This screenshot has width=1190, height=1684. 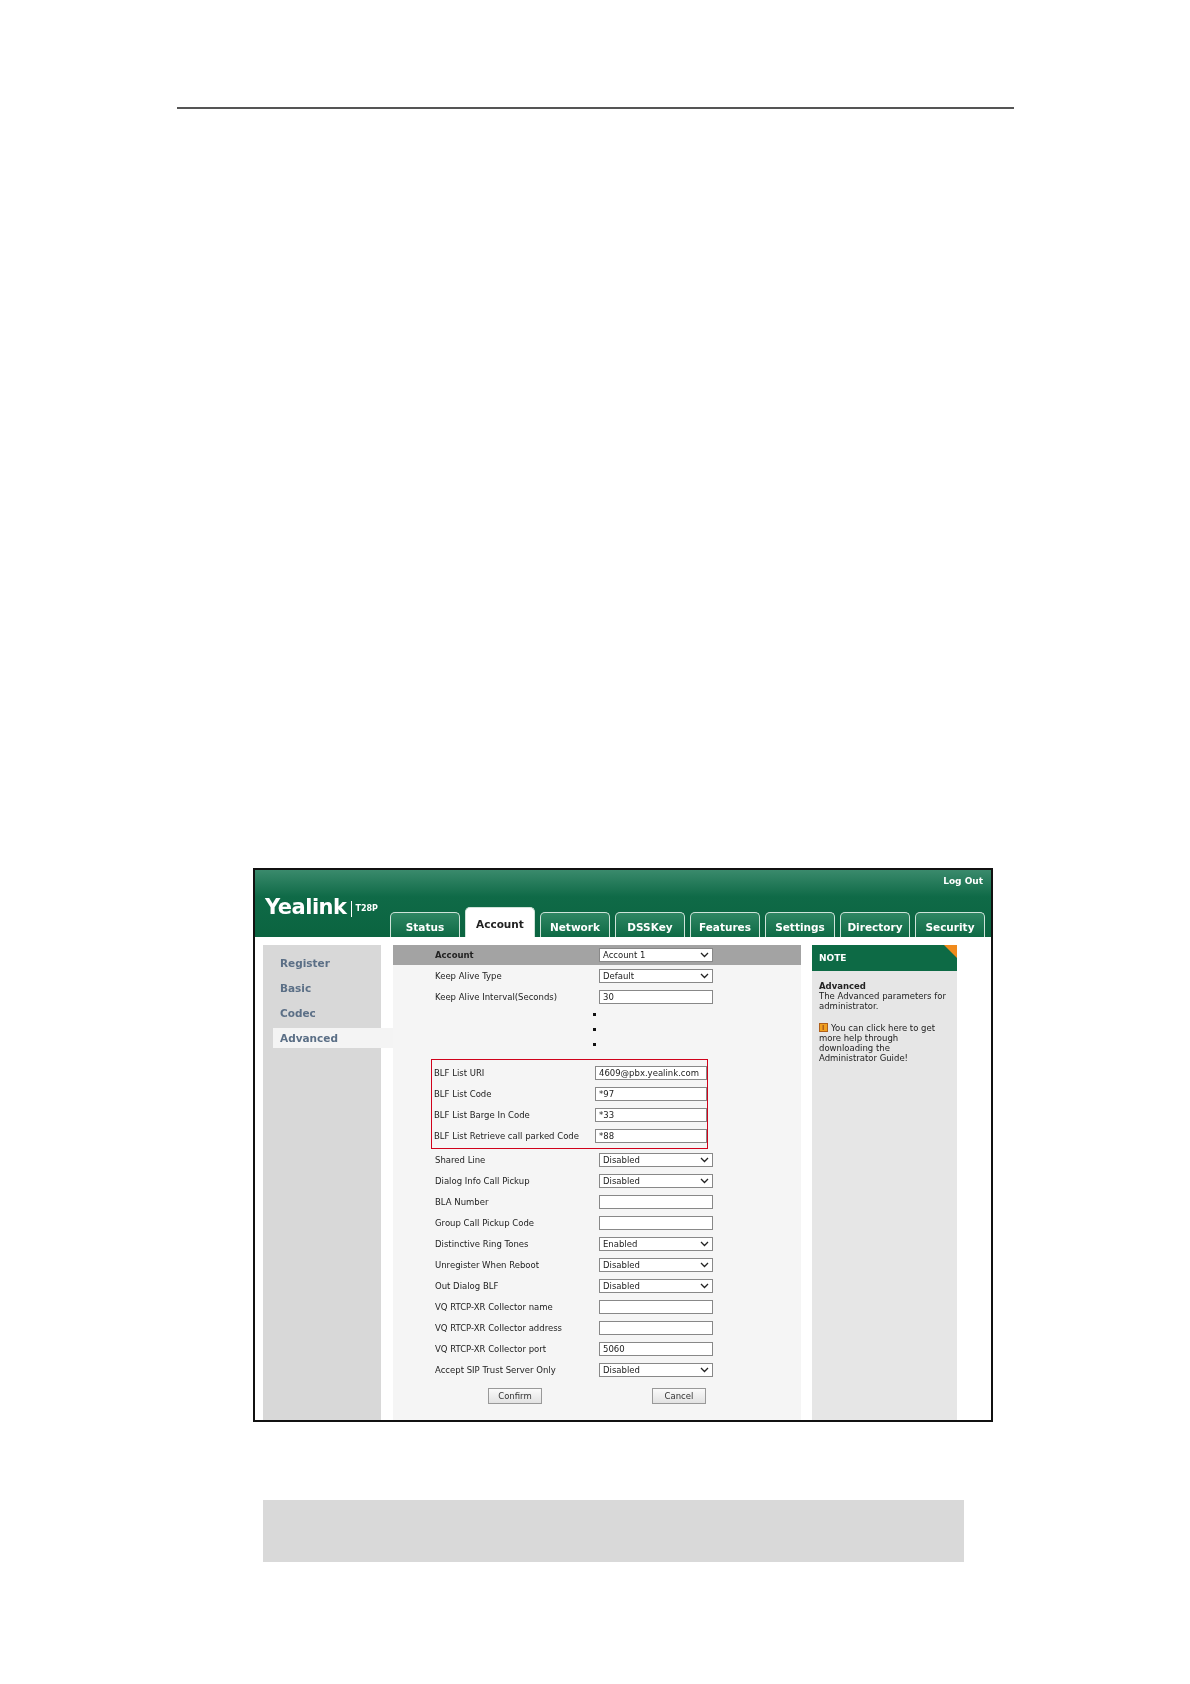 What do you see at coordinates (823, 1027) in the screenshot?
I see `book-icon` at bounding box center [823, 1027].